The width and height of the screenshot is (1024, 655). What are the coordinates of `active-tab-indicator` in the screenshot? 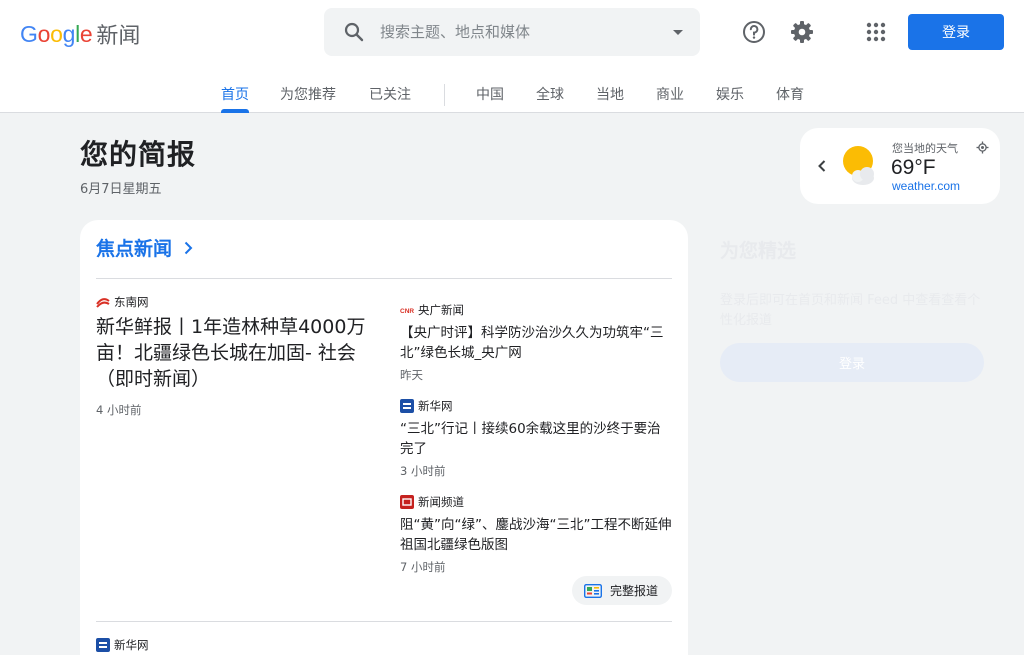 It's located at (235, 111).